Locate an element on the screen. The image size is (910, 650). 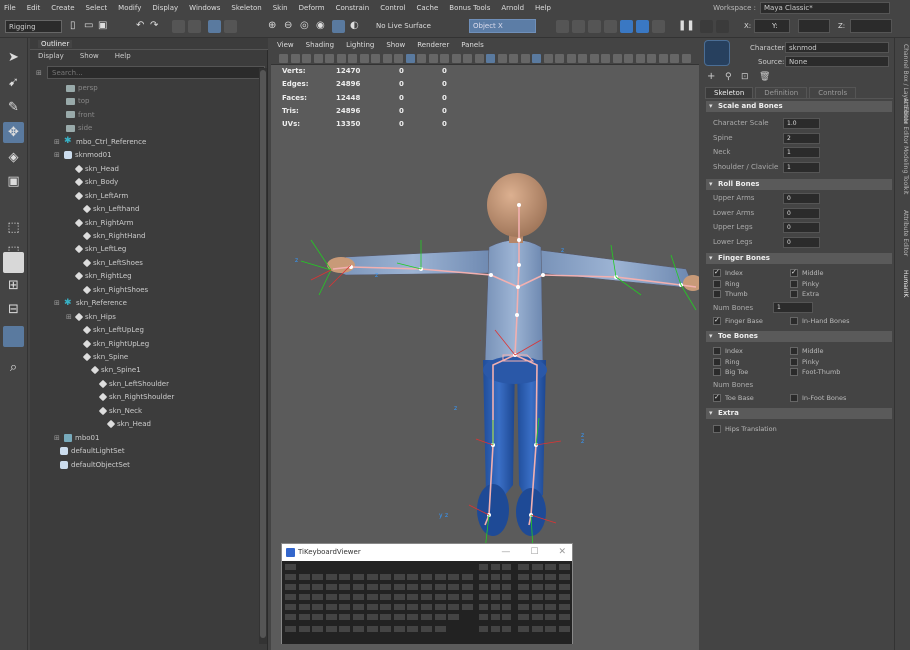
layout-outliner-icon: ⊟ is located at coordinates (13, 309).